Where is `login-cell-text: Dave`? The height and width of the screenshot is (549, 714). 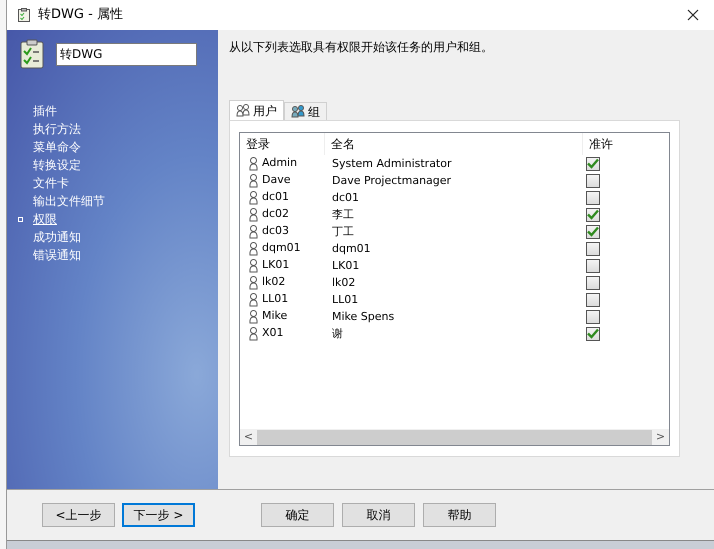
login-cell-text: Dave is located at coordinates (276, 180).